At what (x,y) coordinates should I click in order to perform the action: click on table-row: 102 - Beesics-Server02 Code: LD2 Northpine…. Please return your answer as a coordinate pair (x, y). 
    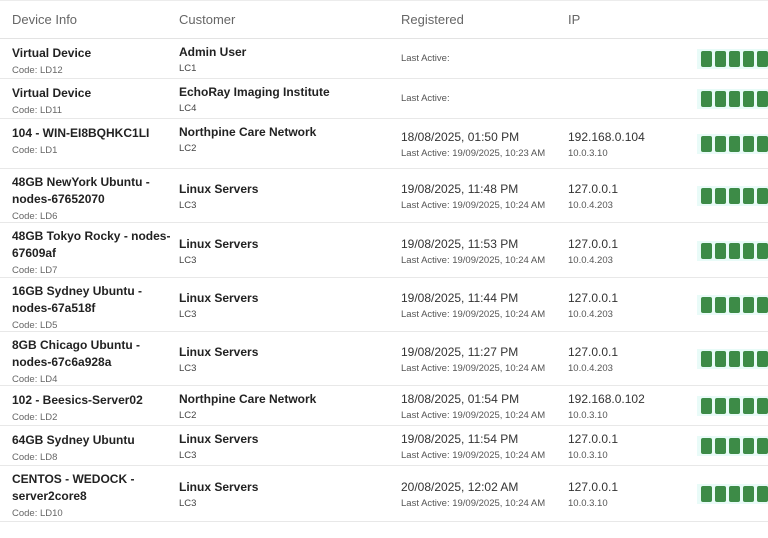
    Looking at the image, I should click on (384, 406).